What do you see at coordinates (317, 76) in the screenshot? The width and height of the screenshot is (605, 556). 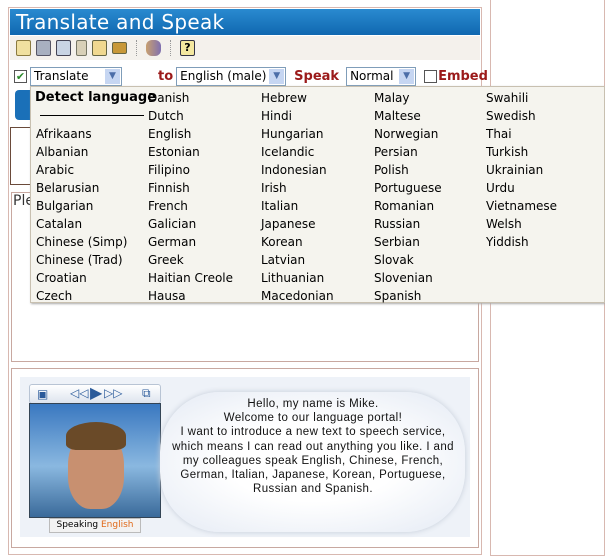 I see `speak-label: Speak` at bounding box center [317, 76].